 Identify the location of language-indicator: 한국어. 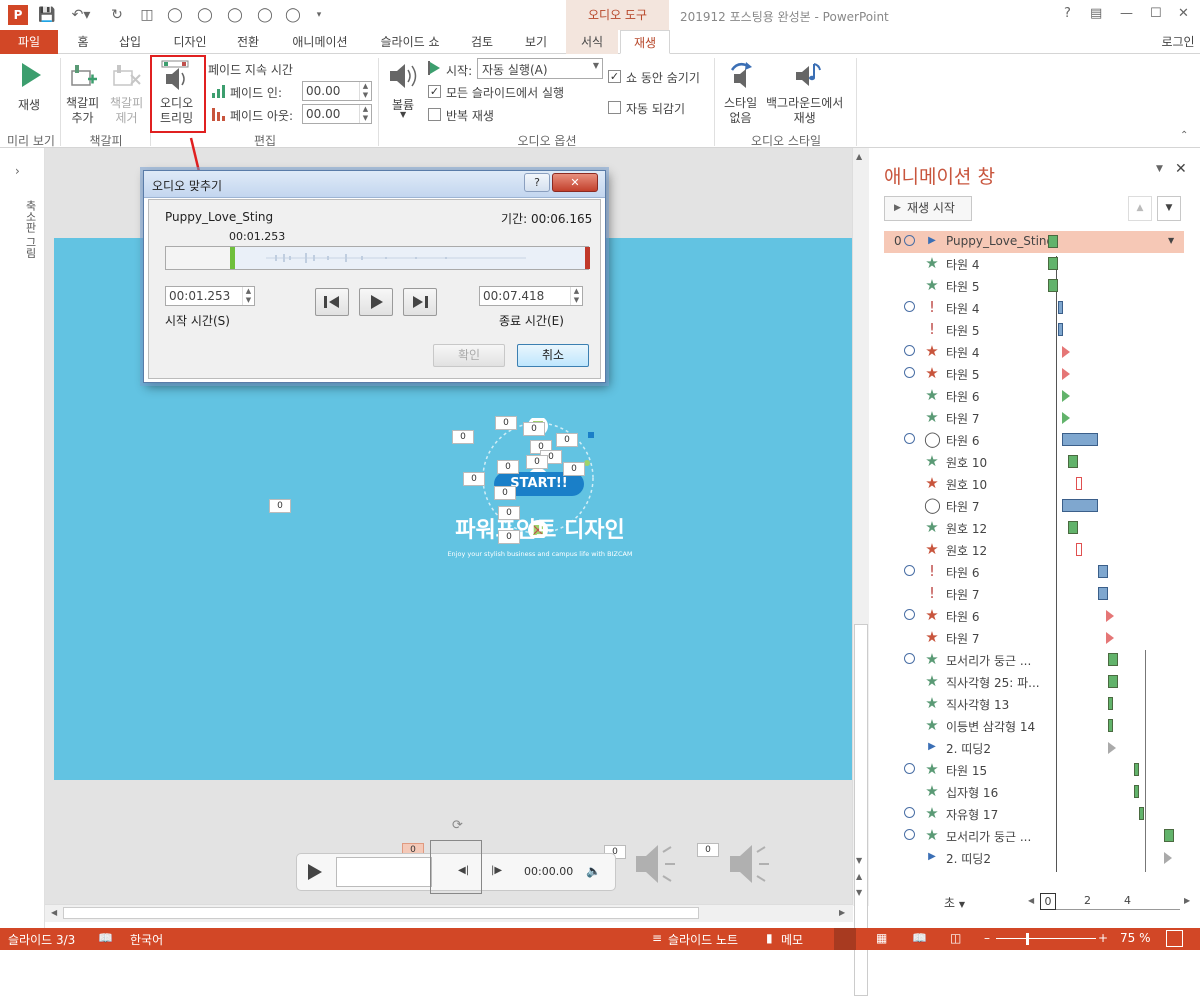
(146, 939).